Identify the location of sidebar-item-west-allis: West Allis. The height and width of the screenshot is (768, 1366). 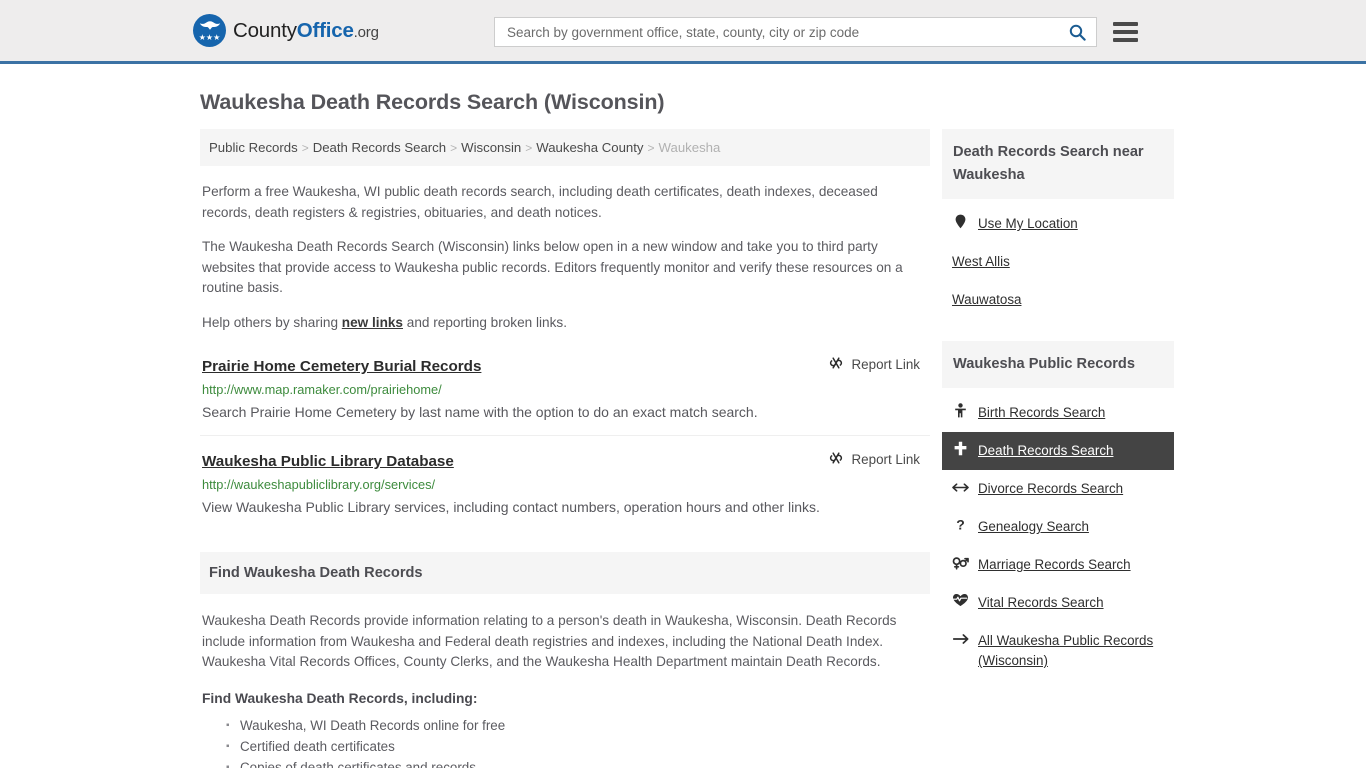
(1058, 262).